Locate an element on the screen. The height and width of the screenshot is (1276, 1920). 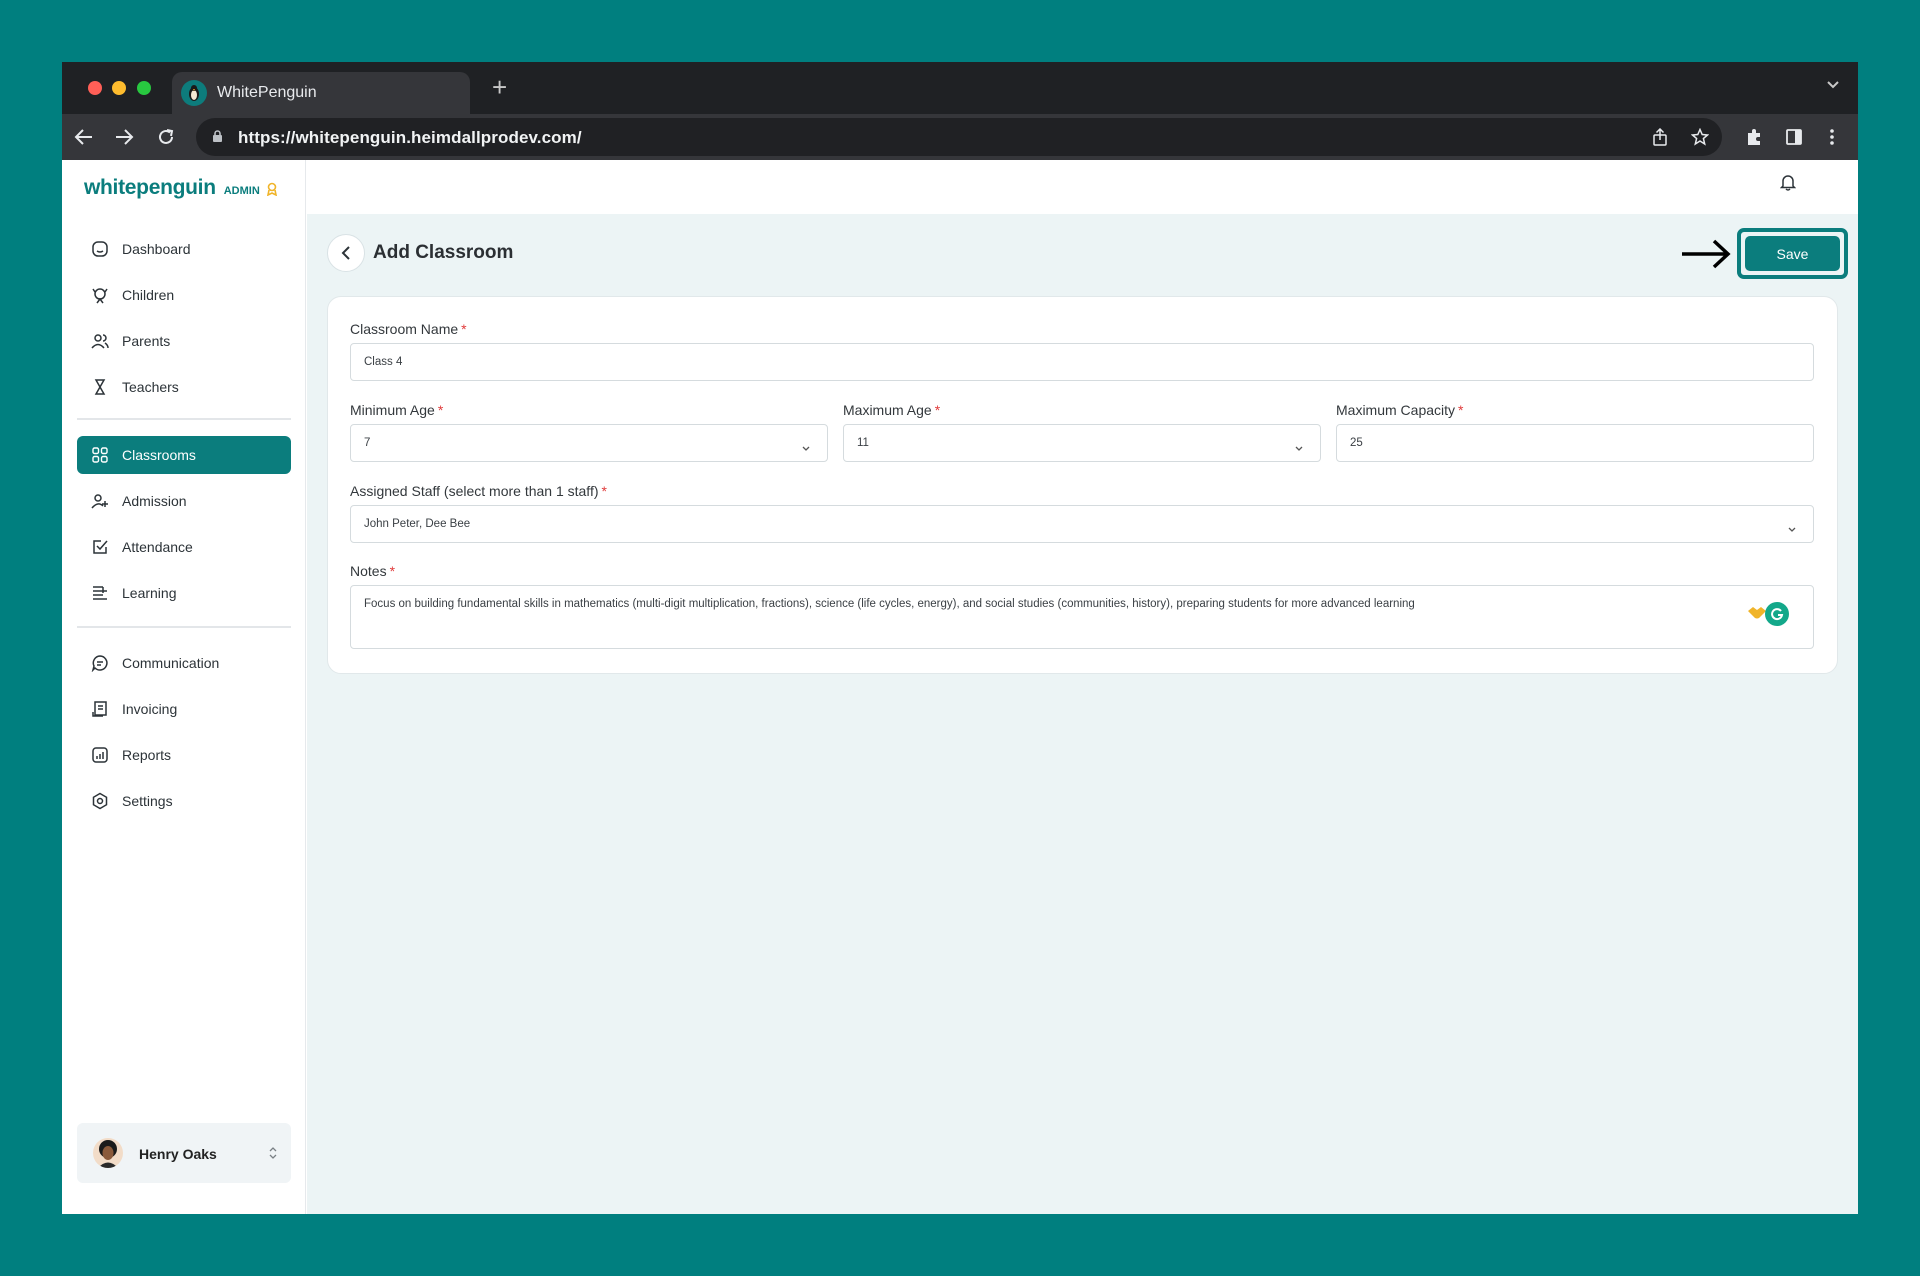
sidebar-item-children: Children is located at coordinates (184, 295).